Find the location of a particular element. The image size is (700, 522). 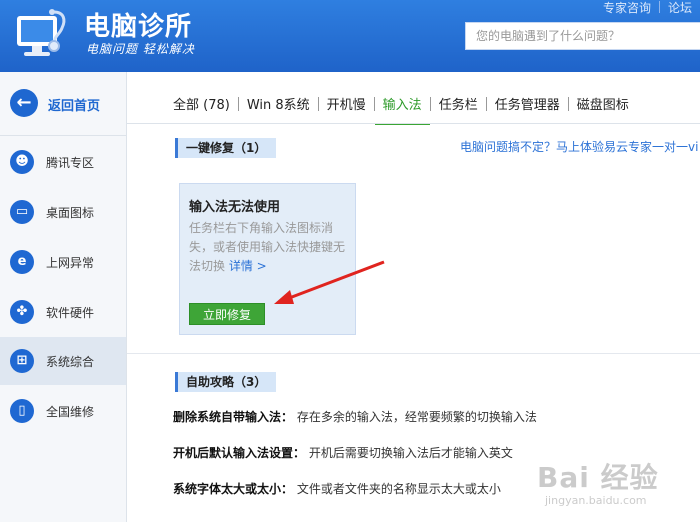

baidu-jingyan-watermark: Bai 经验 jingyan.baidu.com is located at coordinates (615, 484).